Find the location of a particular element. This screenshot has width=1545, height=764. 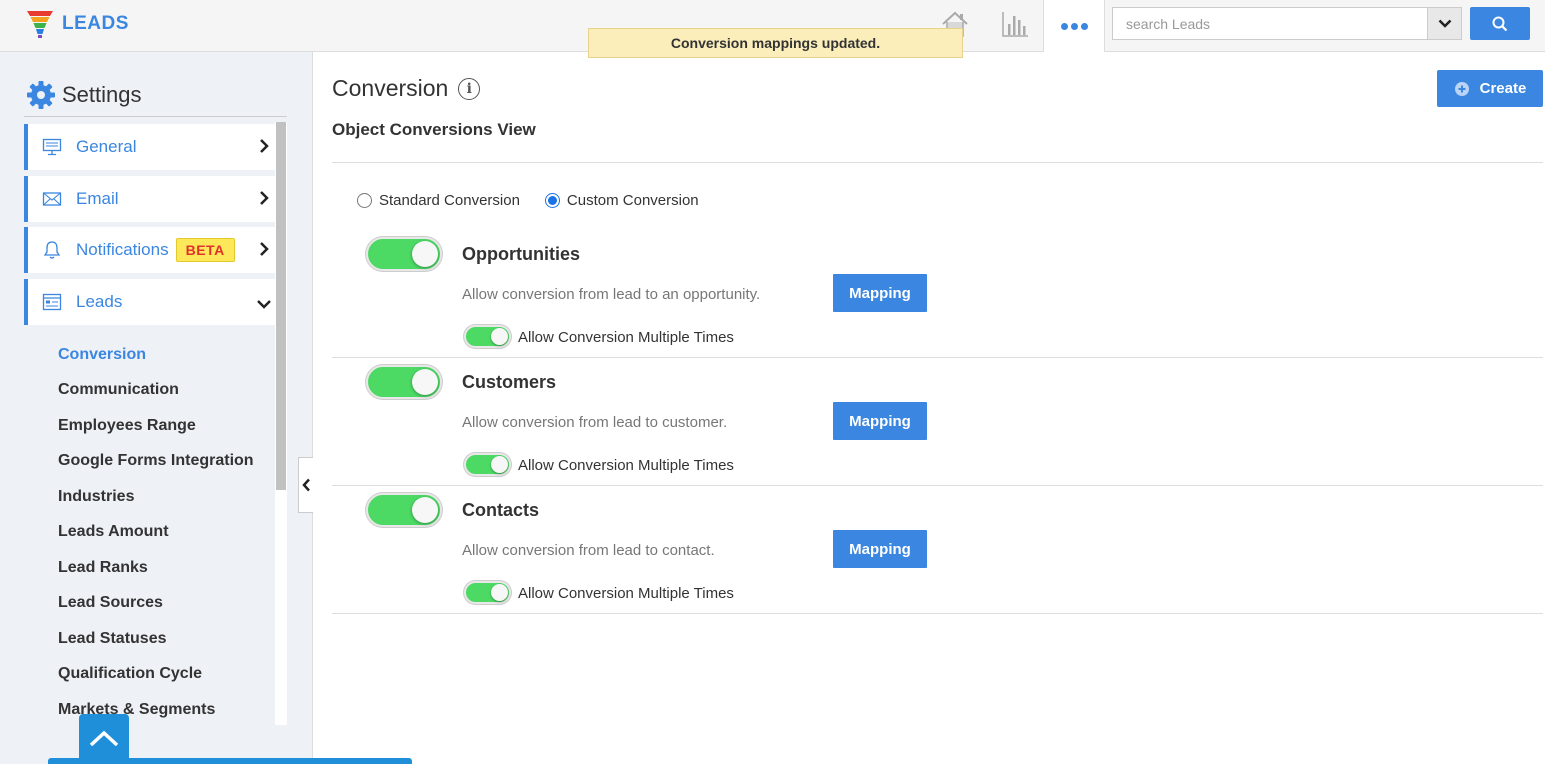

bell-icon is located at coordinates (52, 250).